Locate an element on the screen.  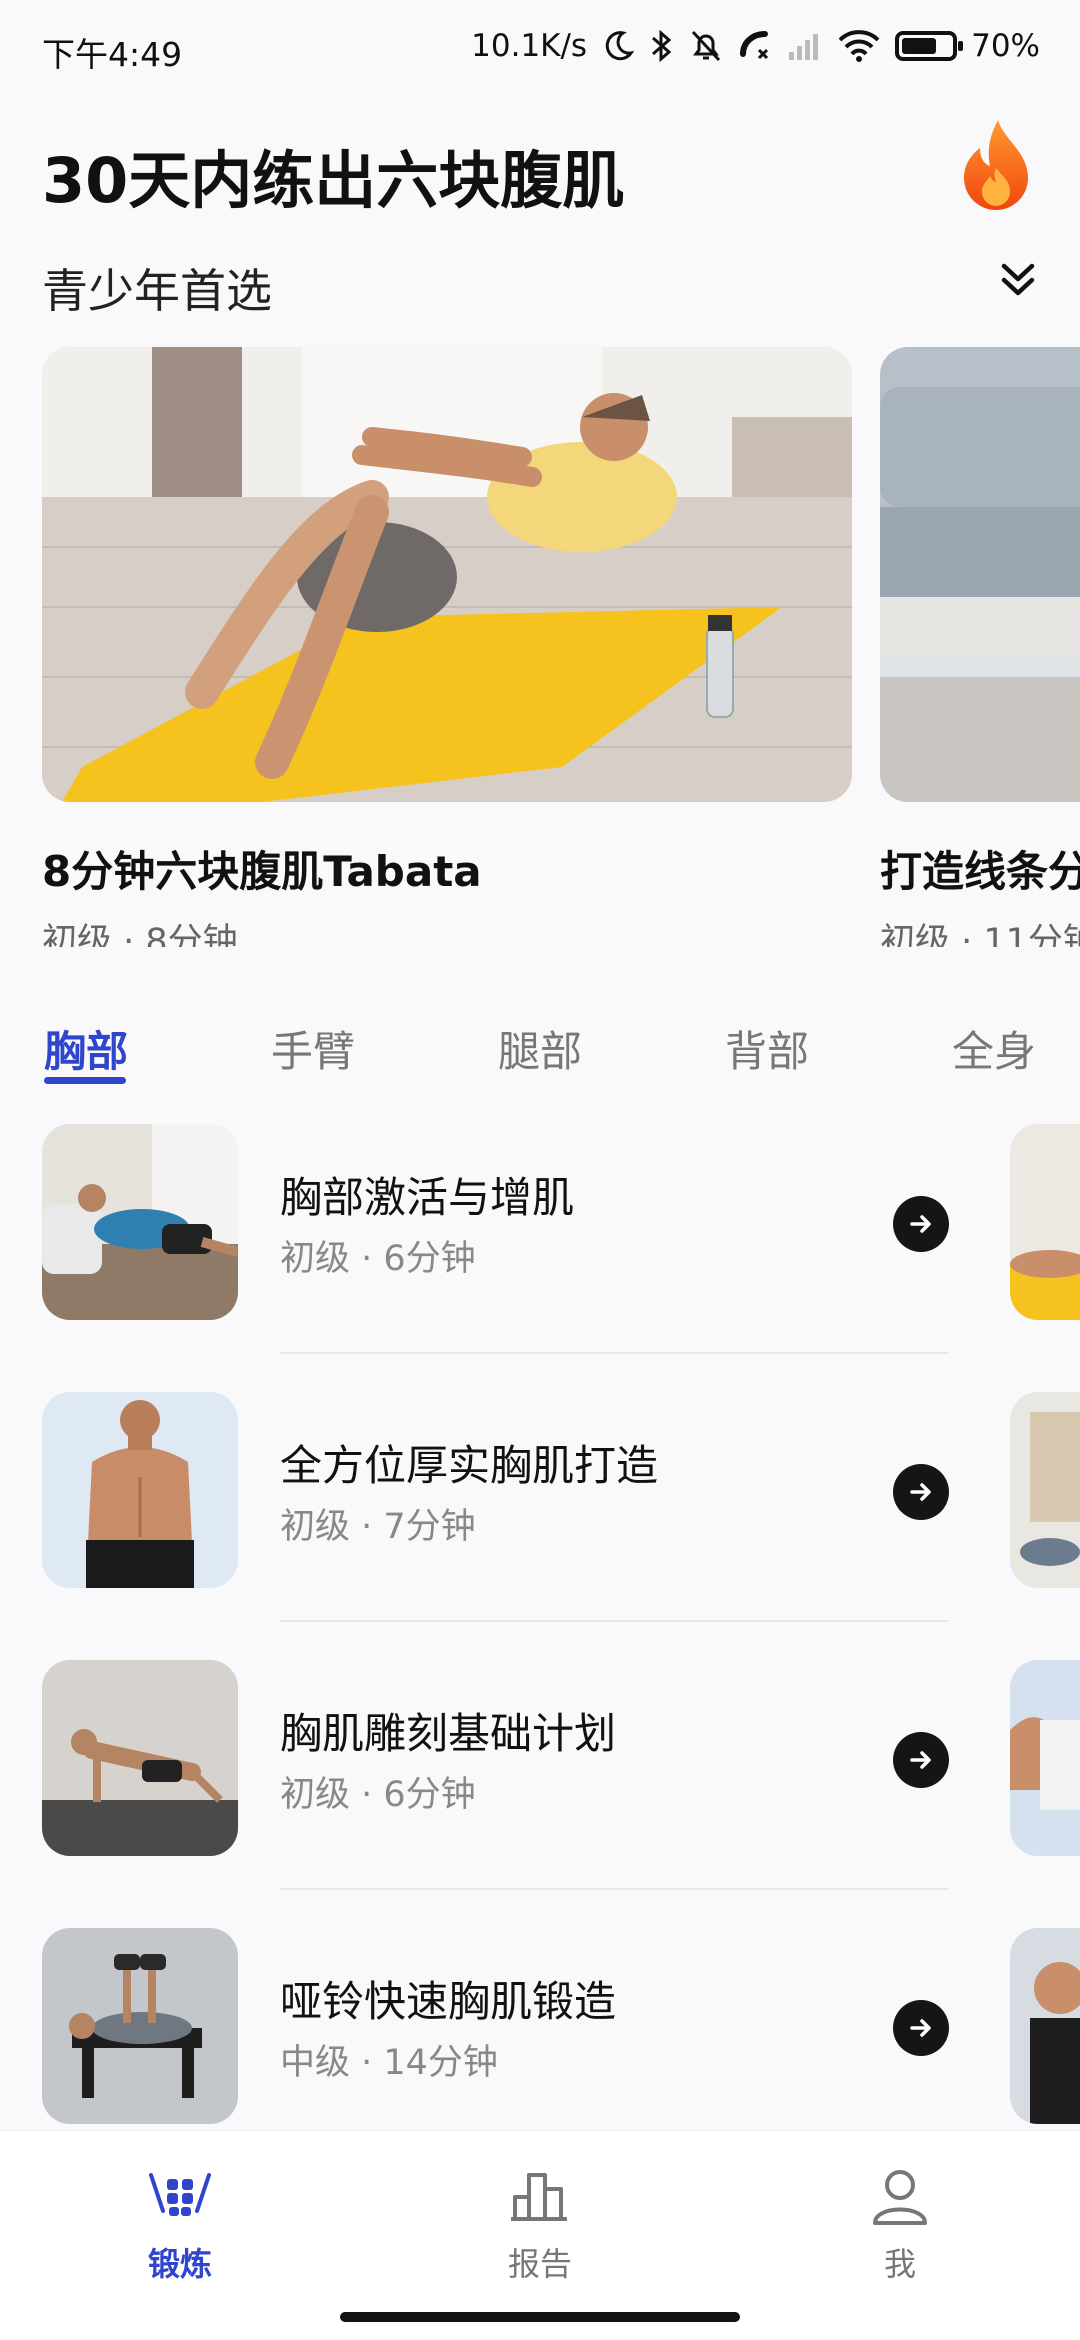
workout-list-item: 胸肌雕刻基础计划 初级 · 6分钟 is located at coordinates (540, 1756).